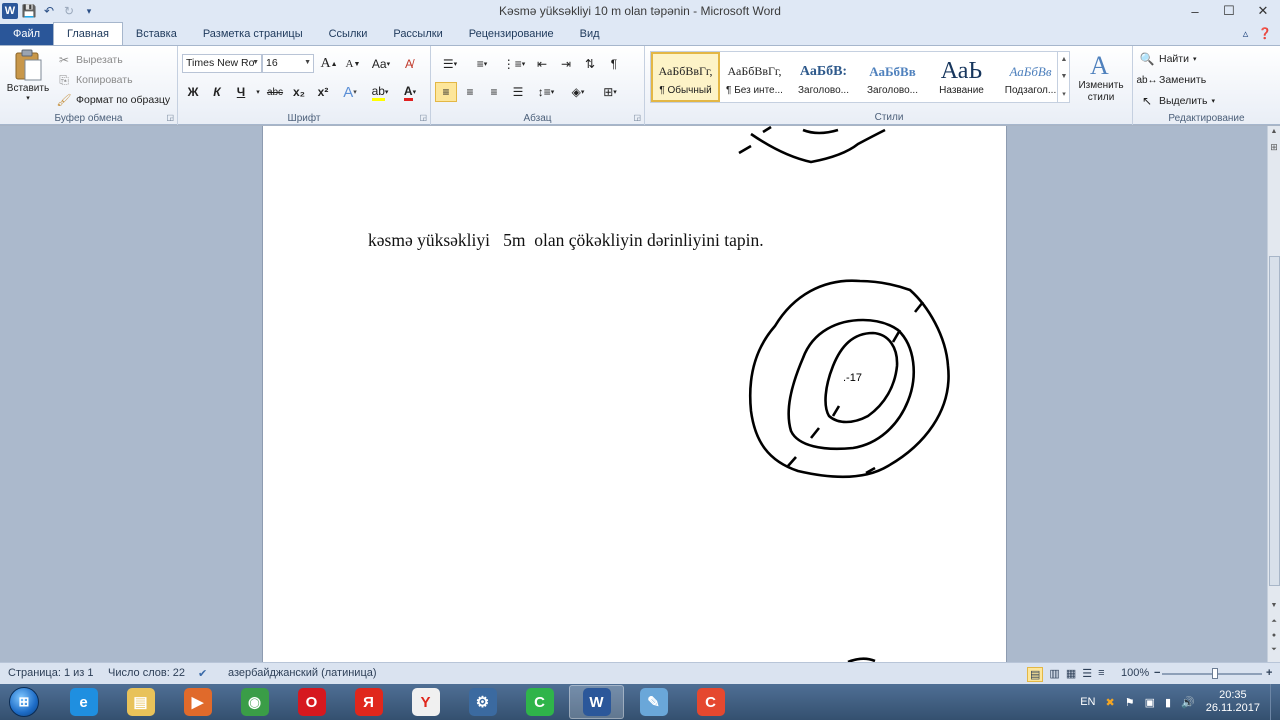  Describe the element at coordinates (275, 92) in the screenshot. I see `strikethrough-button: abc` at that location.